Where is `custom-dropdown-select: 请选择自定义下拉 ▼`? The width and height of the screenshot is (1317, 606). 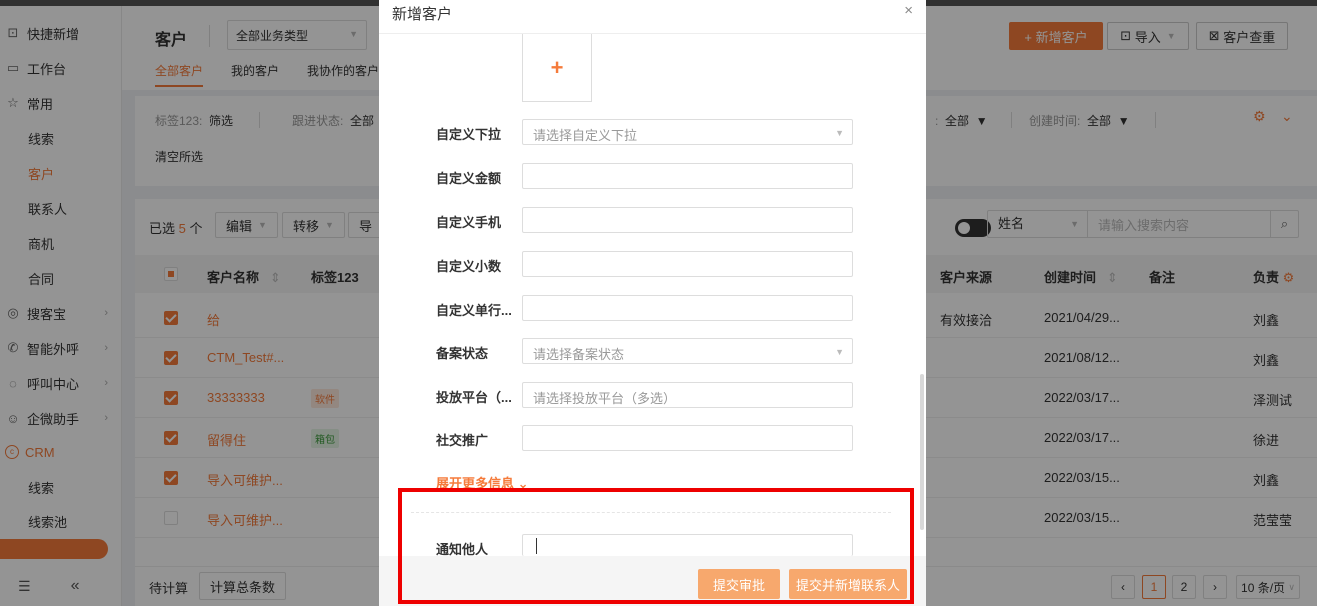
custom-dropdown-select: 请选择自定义下拉 ▼ is located at coordinates (687, 132).